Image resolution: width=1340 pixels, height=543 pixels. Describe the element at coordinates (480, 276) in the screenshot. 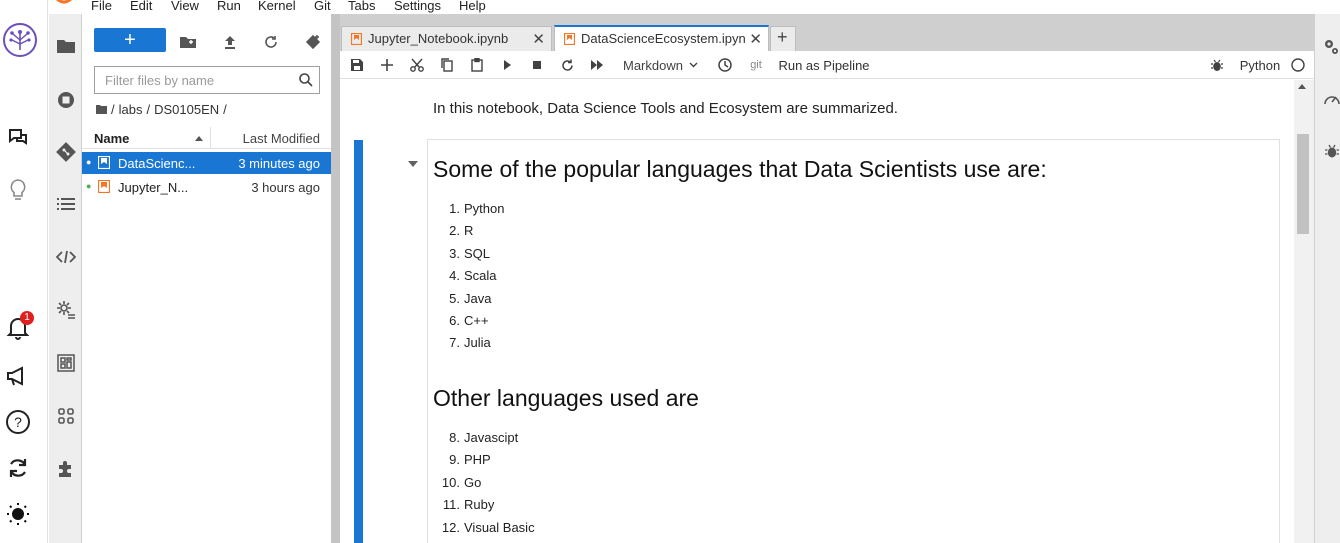

I see `list-item-text: Scala` at that location.